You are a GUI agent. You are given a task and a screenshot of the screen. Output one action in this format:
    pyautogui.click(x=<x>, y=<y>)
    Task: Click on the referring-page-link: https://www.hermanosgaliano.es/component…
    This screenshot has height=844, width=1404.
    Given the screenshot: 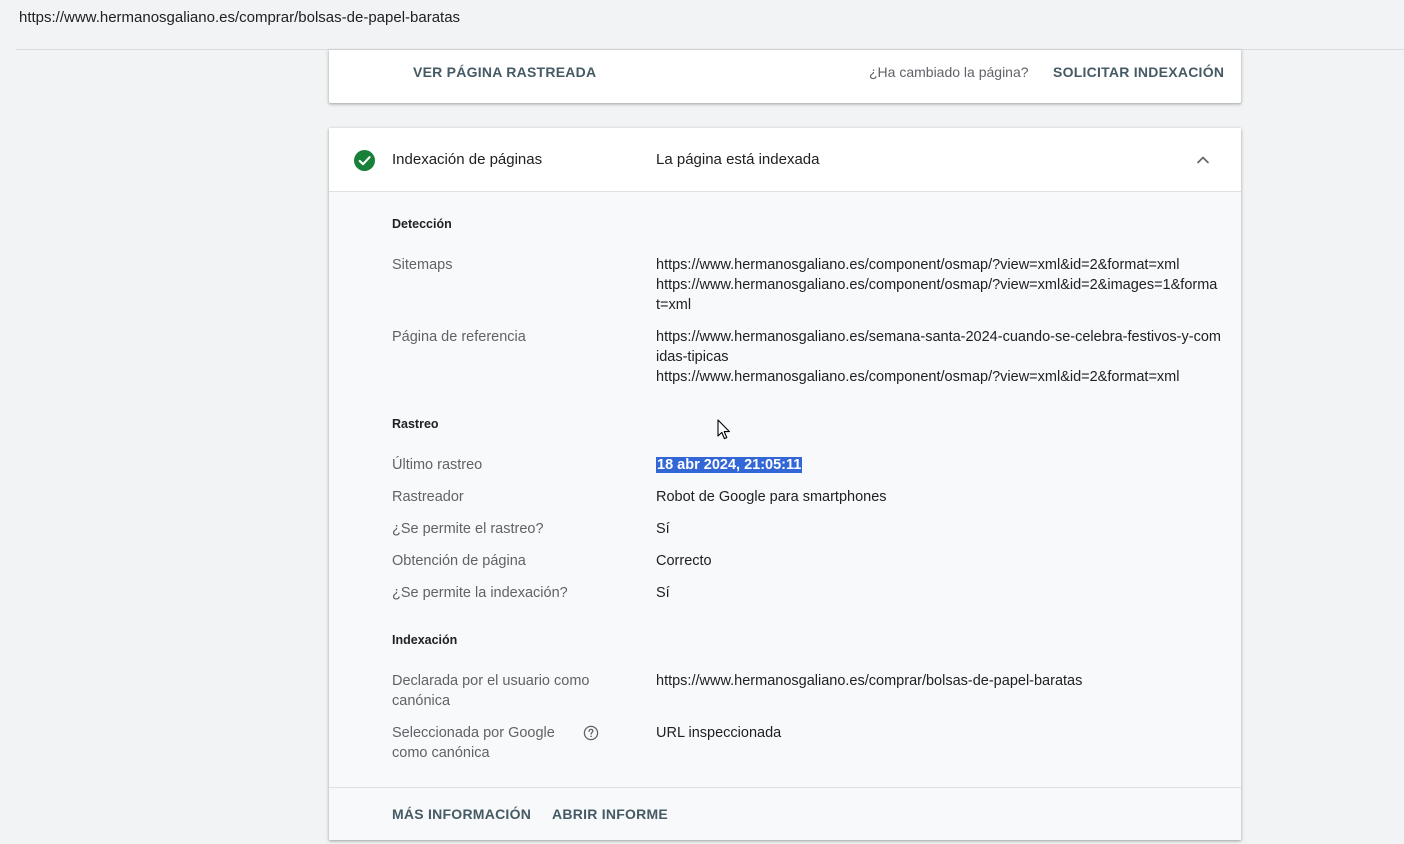 What is the action you would take?
    pyautogui.click(x=938, y=377)
    